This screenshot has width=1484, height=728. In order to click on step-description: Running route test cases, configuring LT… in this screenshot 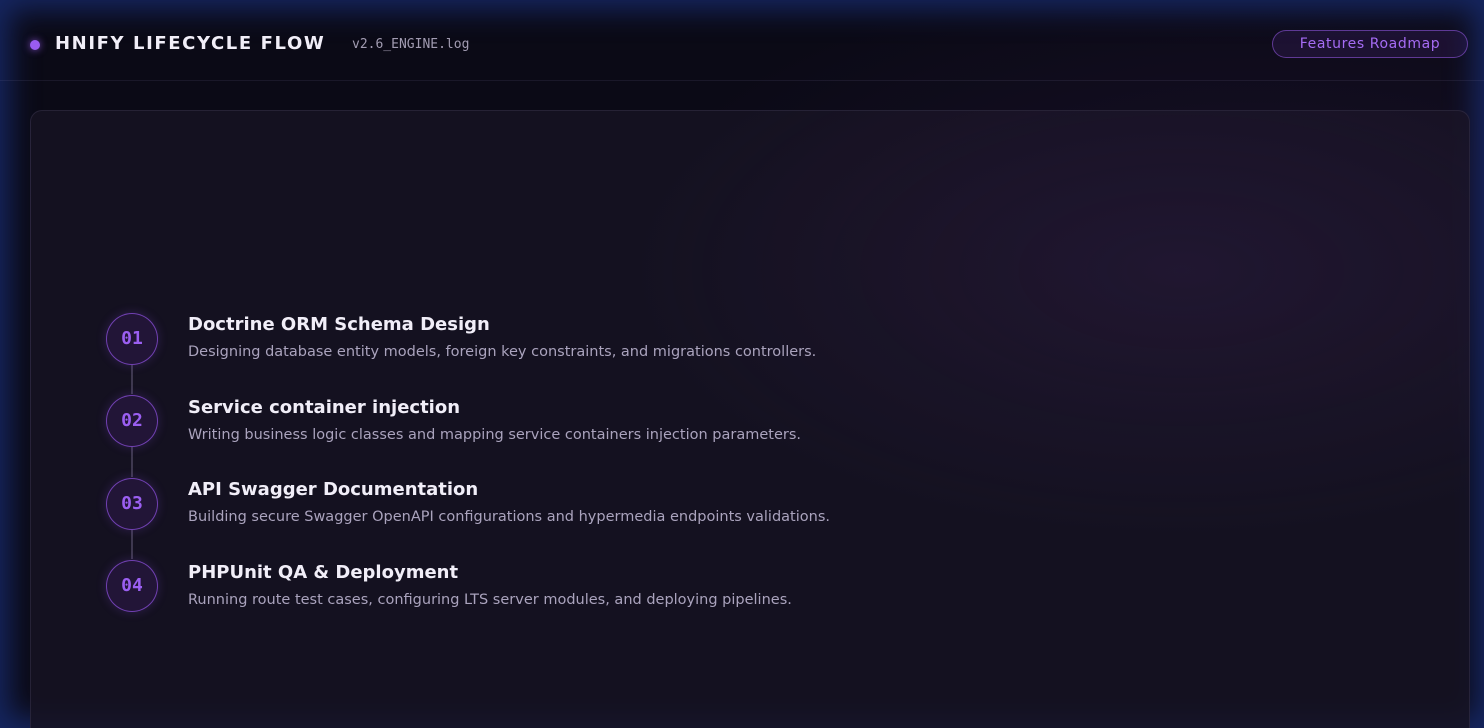, I will do `click(490, 600)`.